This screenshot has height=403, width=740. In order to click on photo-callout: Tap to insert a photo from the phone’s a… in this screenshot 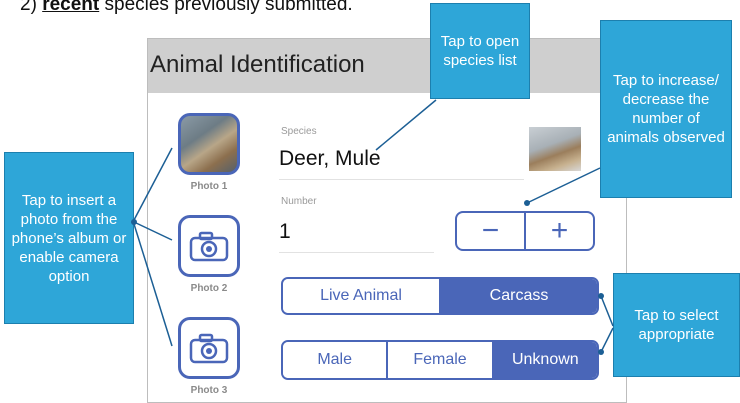, I will do `click(69, 238)`.